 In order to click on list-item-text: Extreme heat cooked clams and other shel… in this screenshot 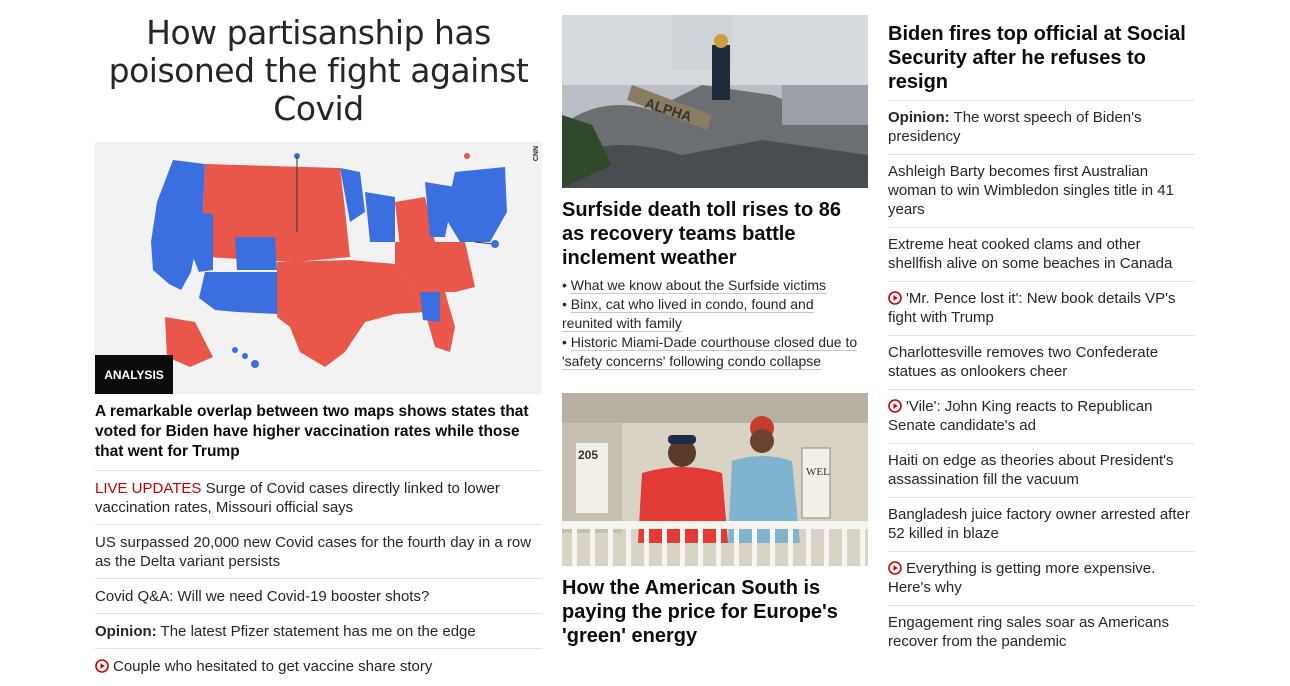, I will do `click(1030, 254)`.